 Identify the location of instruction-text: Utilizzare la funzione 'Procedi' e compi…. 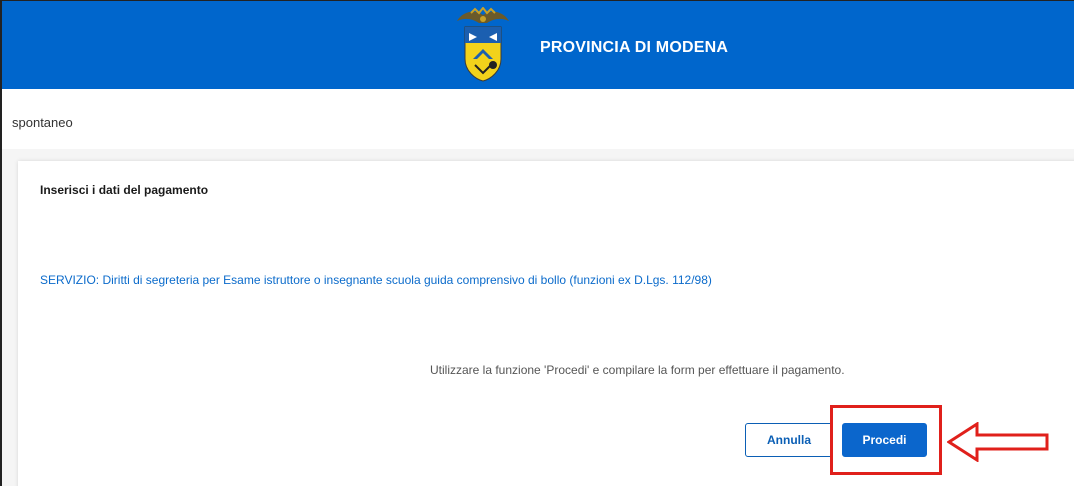
(637, 370).